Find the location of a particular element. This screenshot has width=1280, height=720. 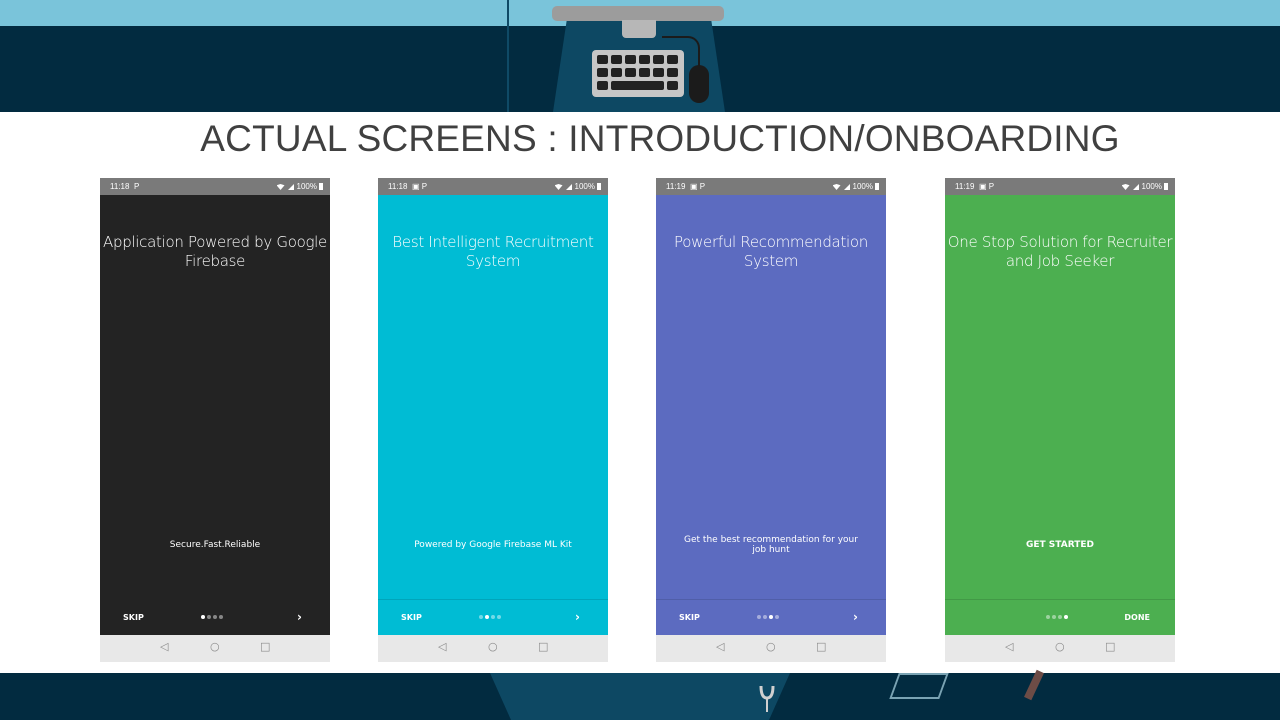

onboarding-heading: Best Intelligent Recruitment System is located at coordinates (493, 251).